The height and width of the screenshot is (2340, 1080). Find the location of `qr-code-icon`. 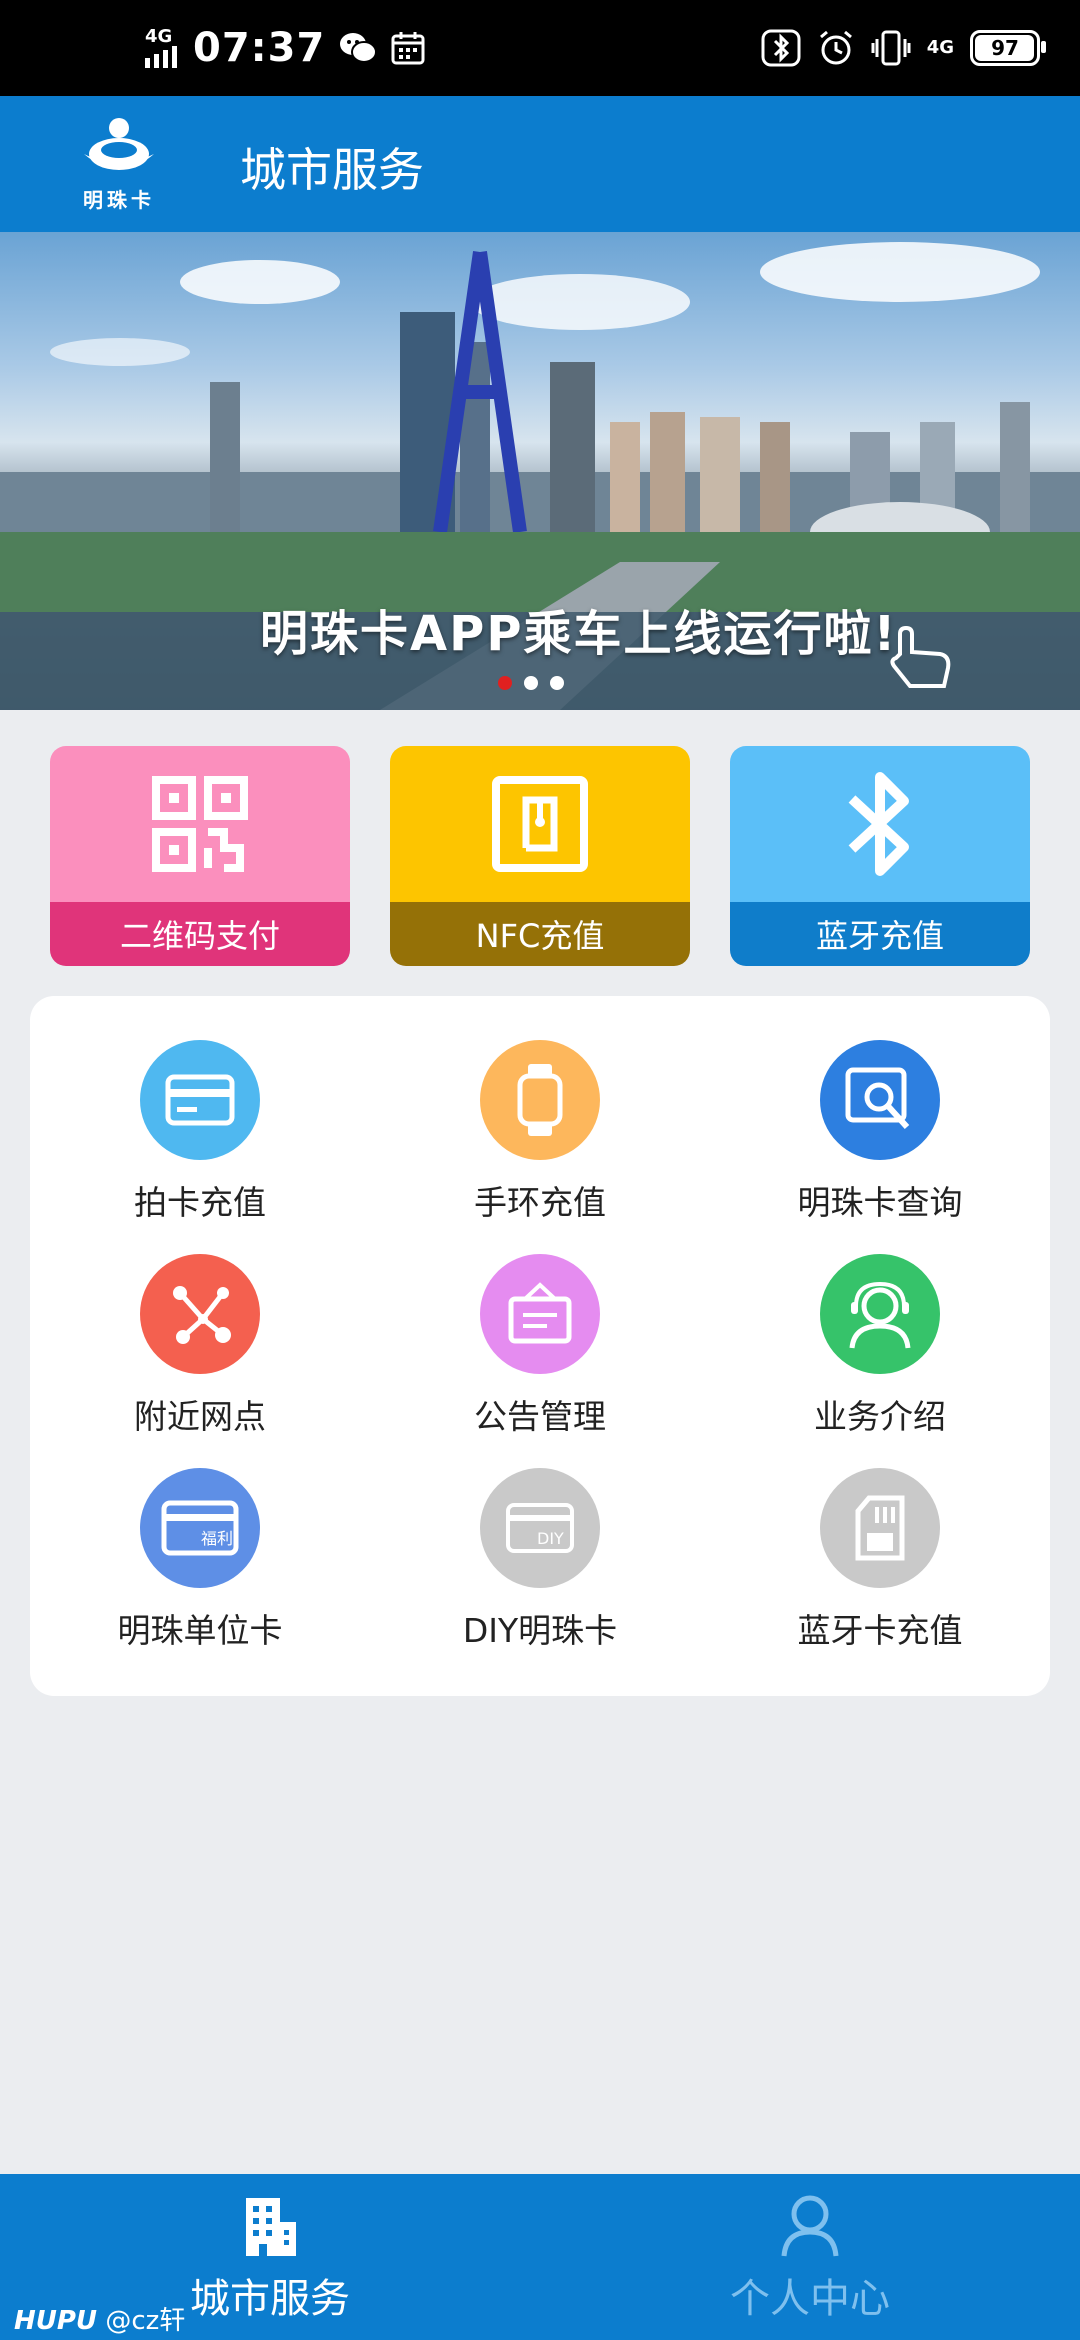

qr-code-icon is located at coordinates (200, 824).